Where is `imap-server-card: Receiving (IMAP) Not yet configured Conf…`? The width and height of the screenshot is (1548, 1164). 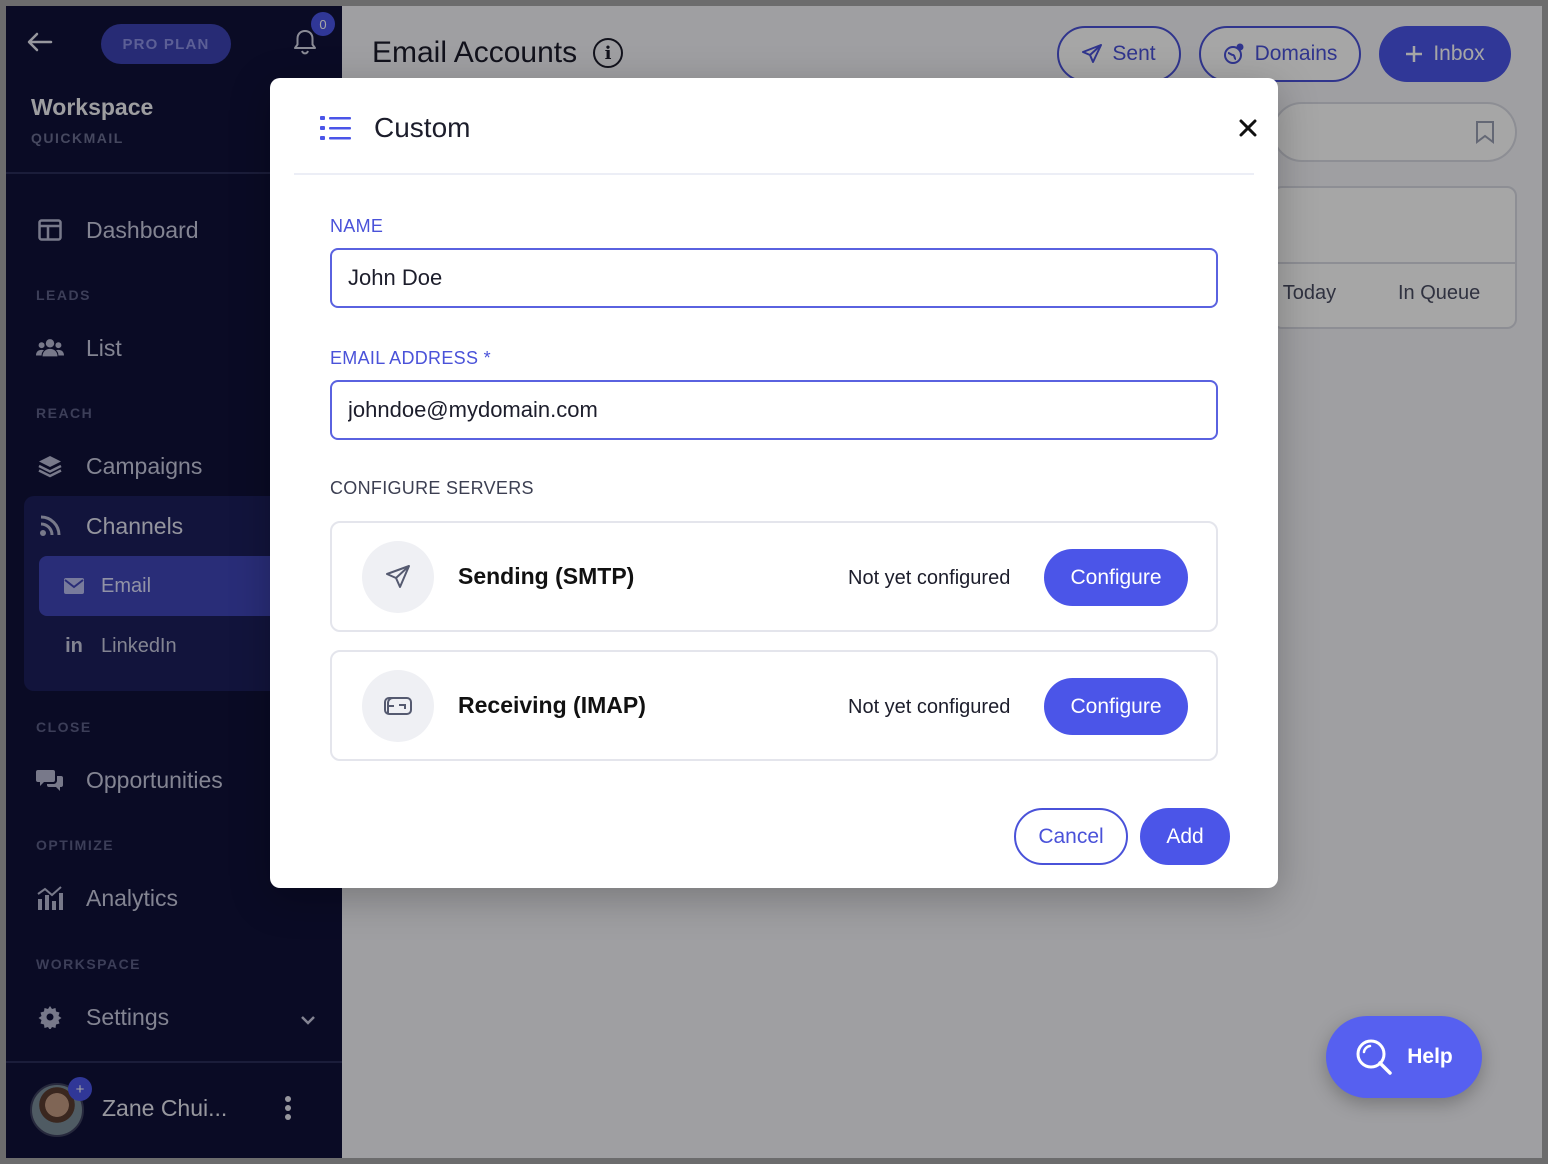
imap-server-card: Receiving (IMAP) Not yet configured Conf… is located at coordinates (774, 705).